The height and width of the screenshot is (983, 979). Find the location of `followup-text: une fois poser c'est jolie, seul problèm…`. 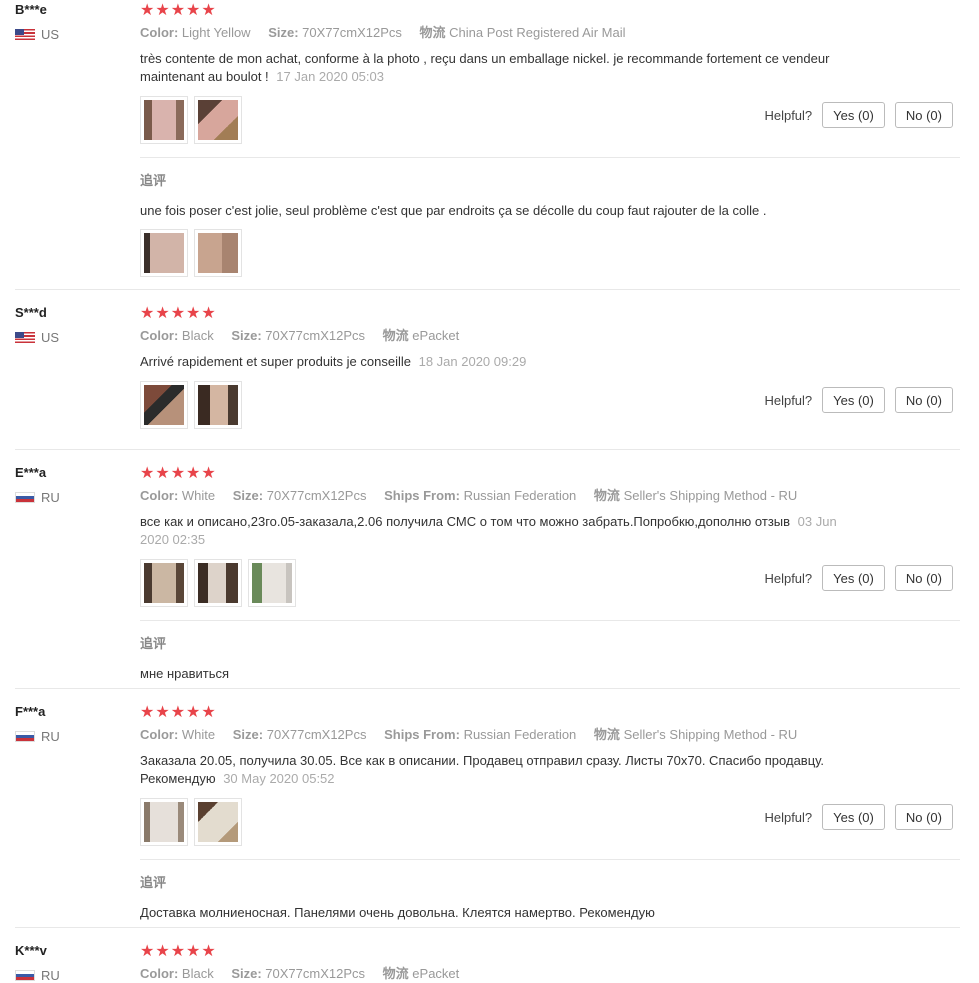

followup-text: une fois poser c'est jolie, seul problèm… is located at coordinates (453, 210).